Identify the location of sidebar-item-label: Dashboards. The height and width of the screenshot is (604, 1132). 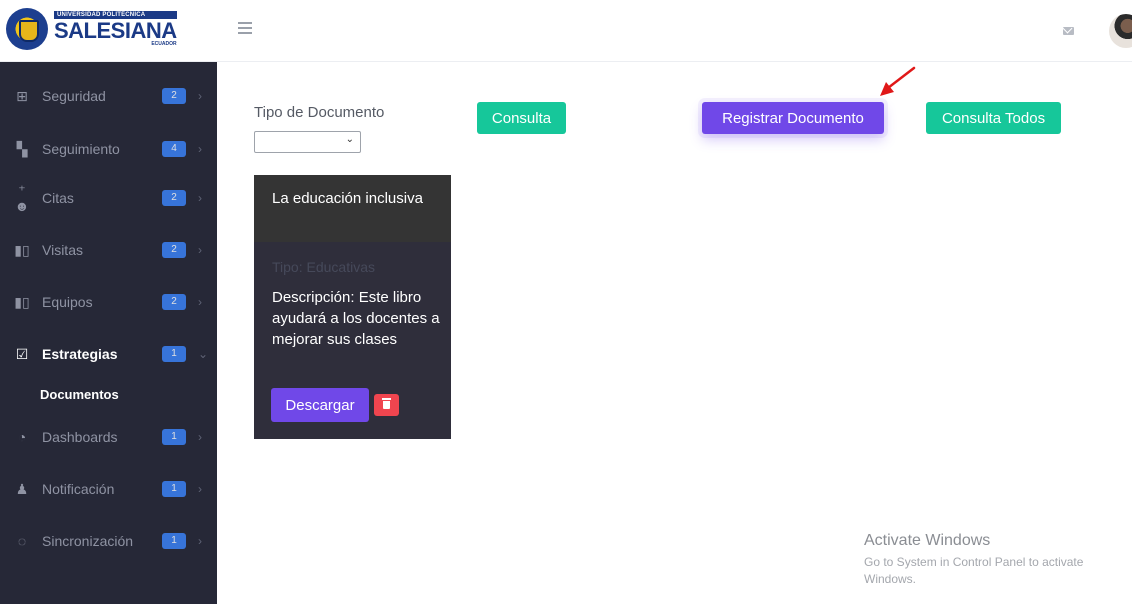
(80, 437).